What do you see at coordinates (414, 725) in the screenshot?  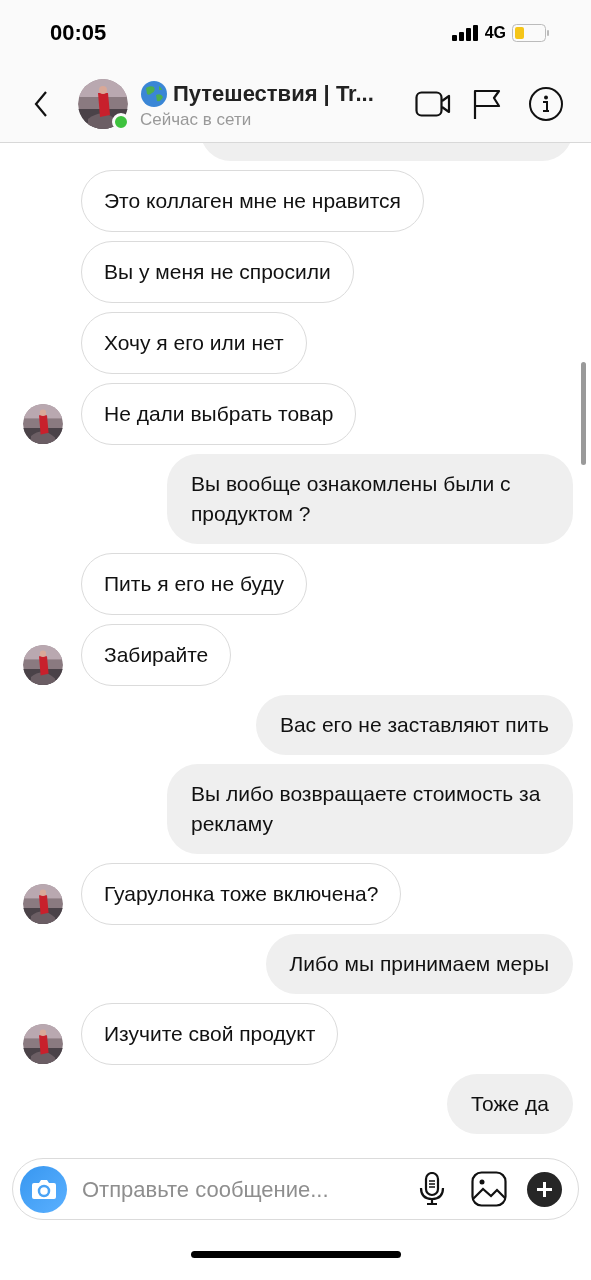 I see `message-bubble: Вас его не заставляют пить` at bounding box center [414, 725].